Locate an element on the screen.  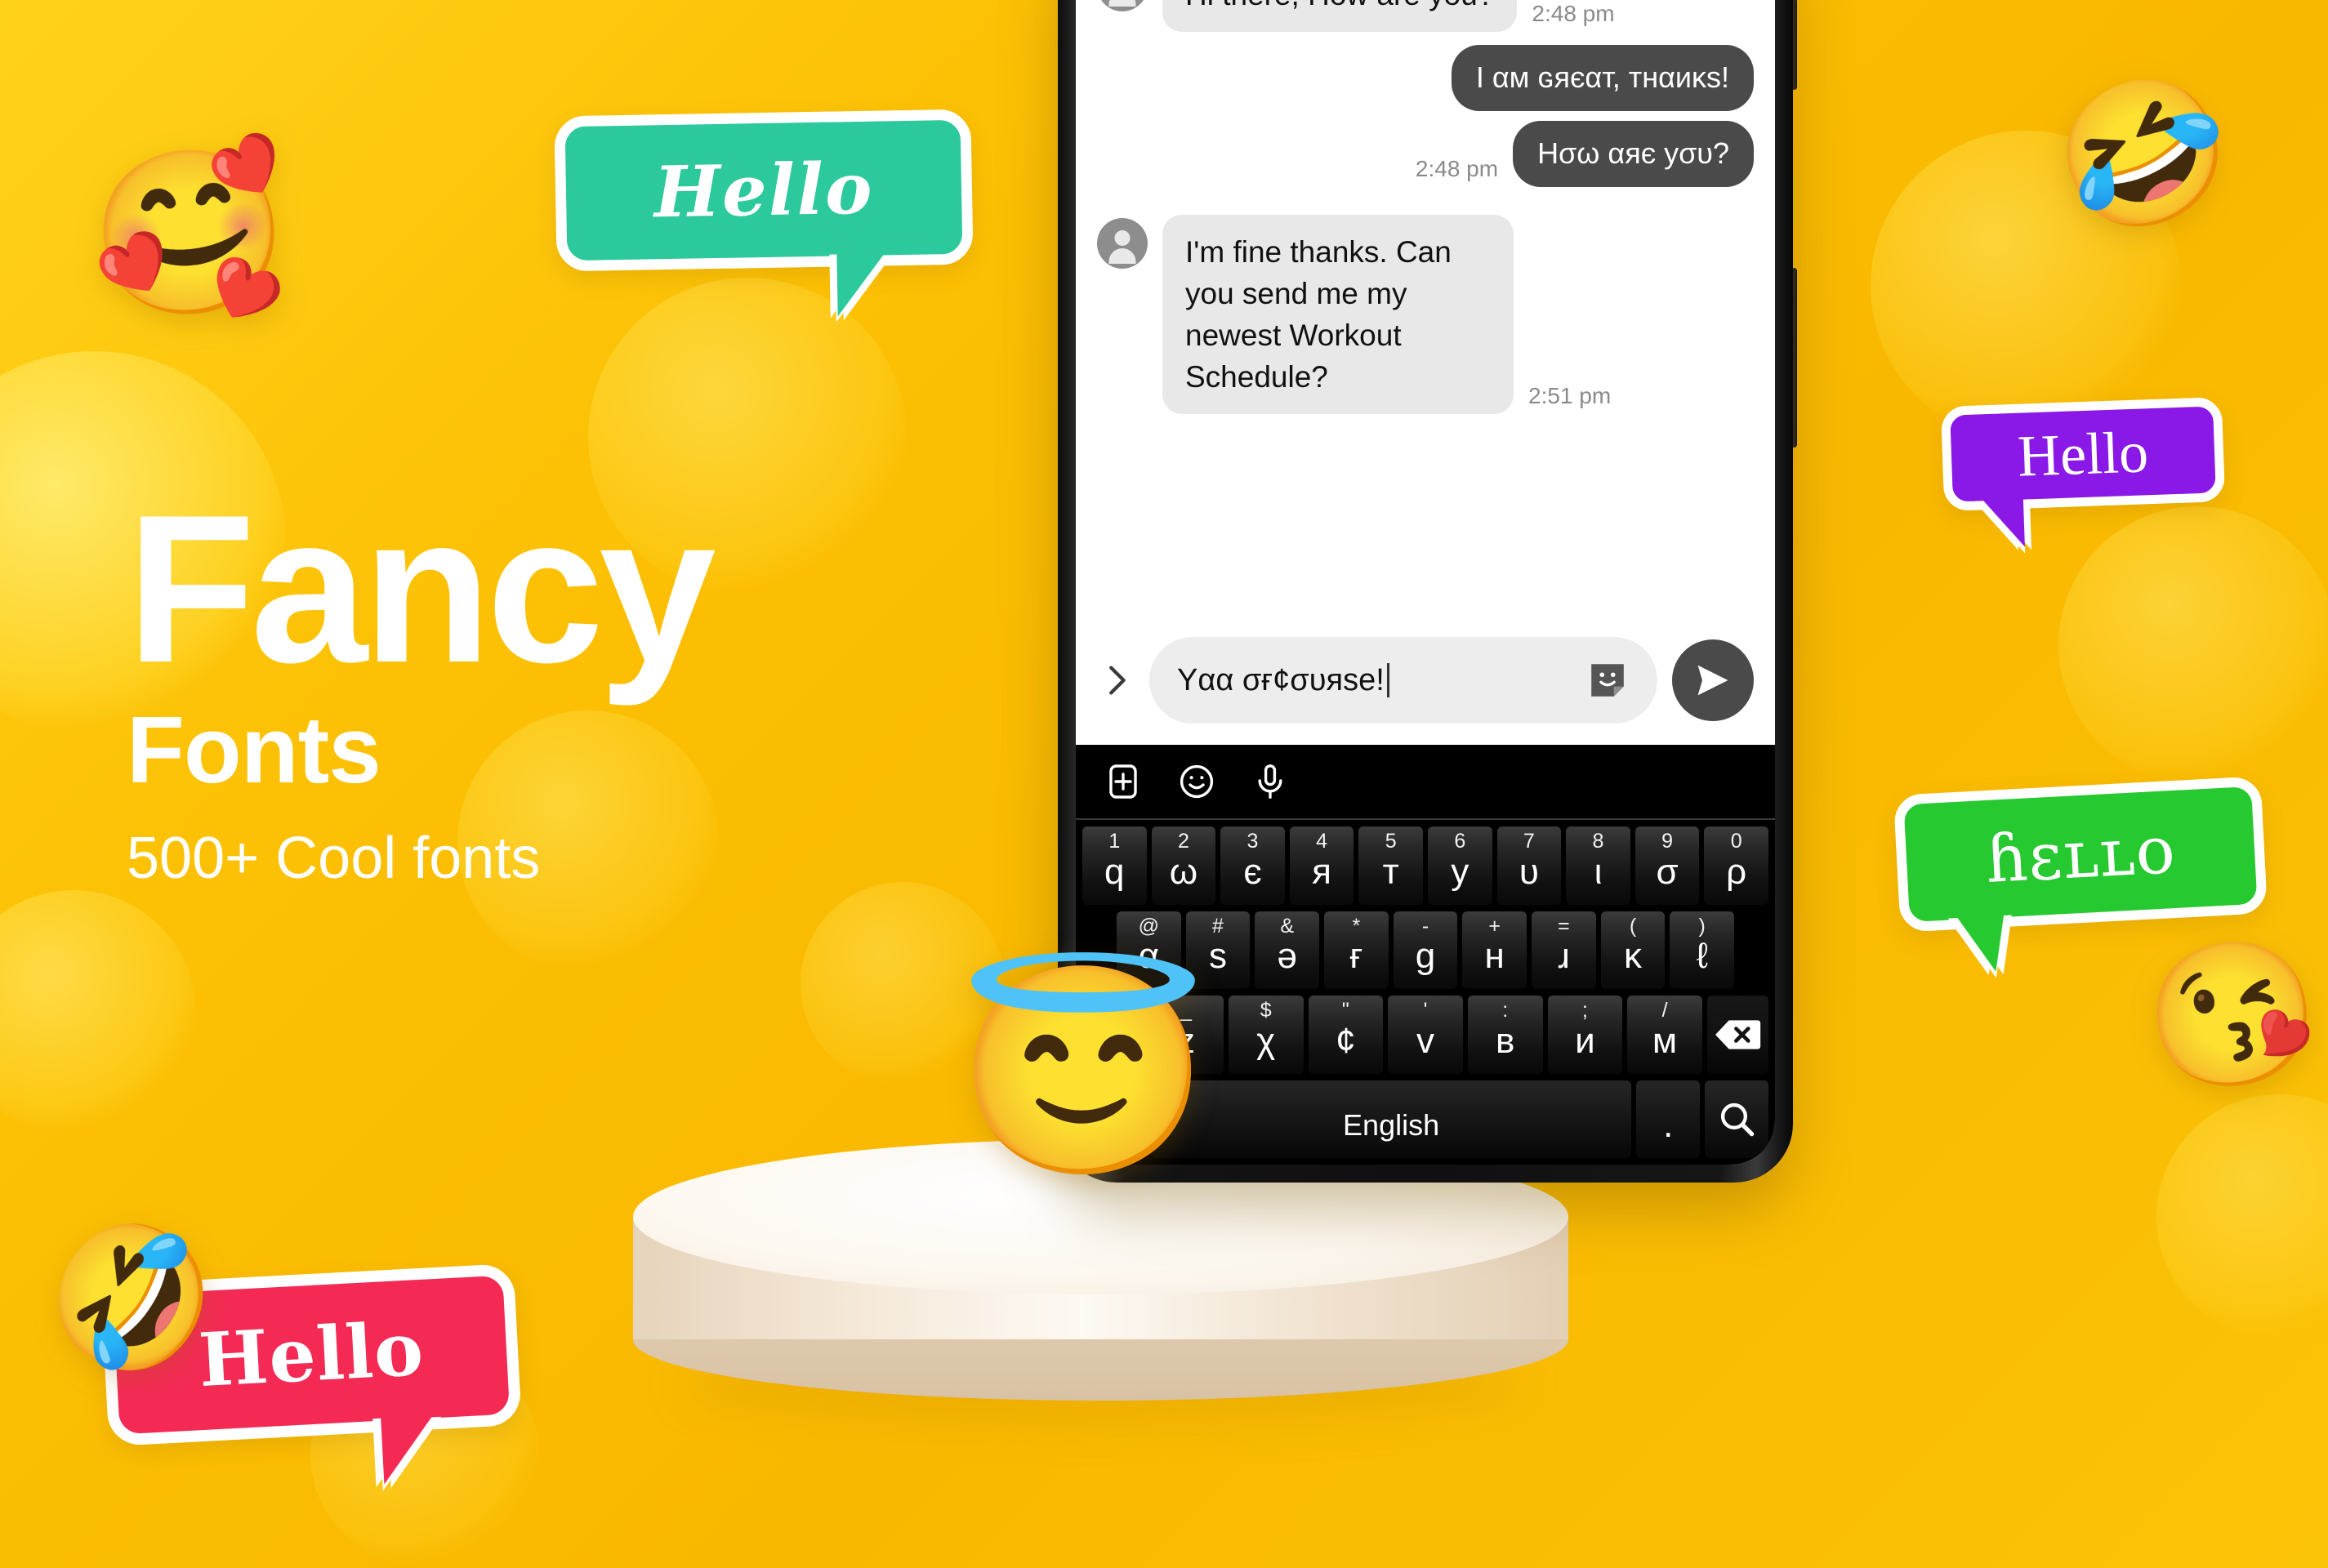
key-j: = ɹ is located at coordinates (1564, 950).